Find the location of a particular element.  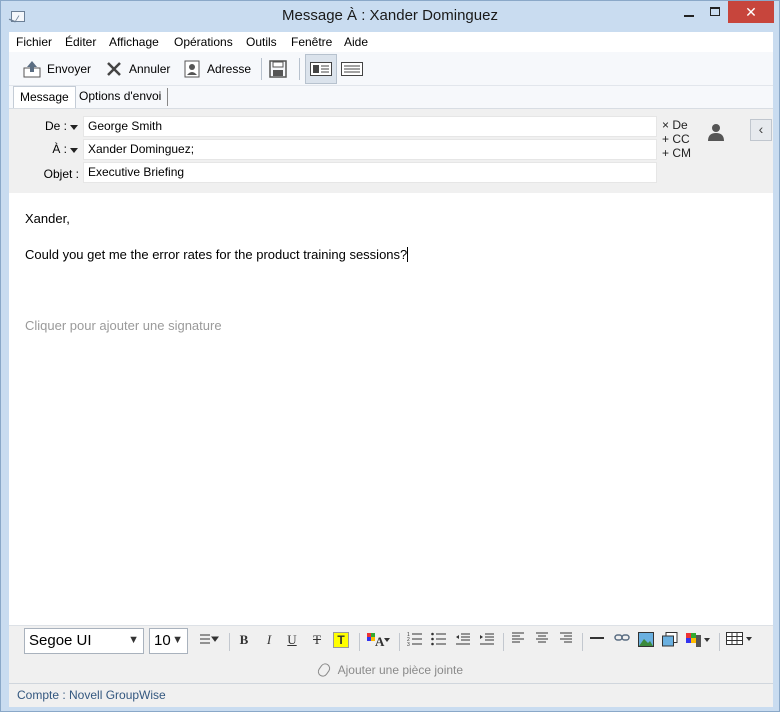

title-bar: Message À : Xander Dominguez ✕ is located at coordinates (390, 16).